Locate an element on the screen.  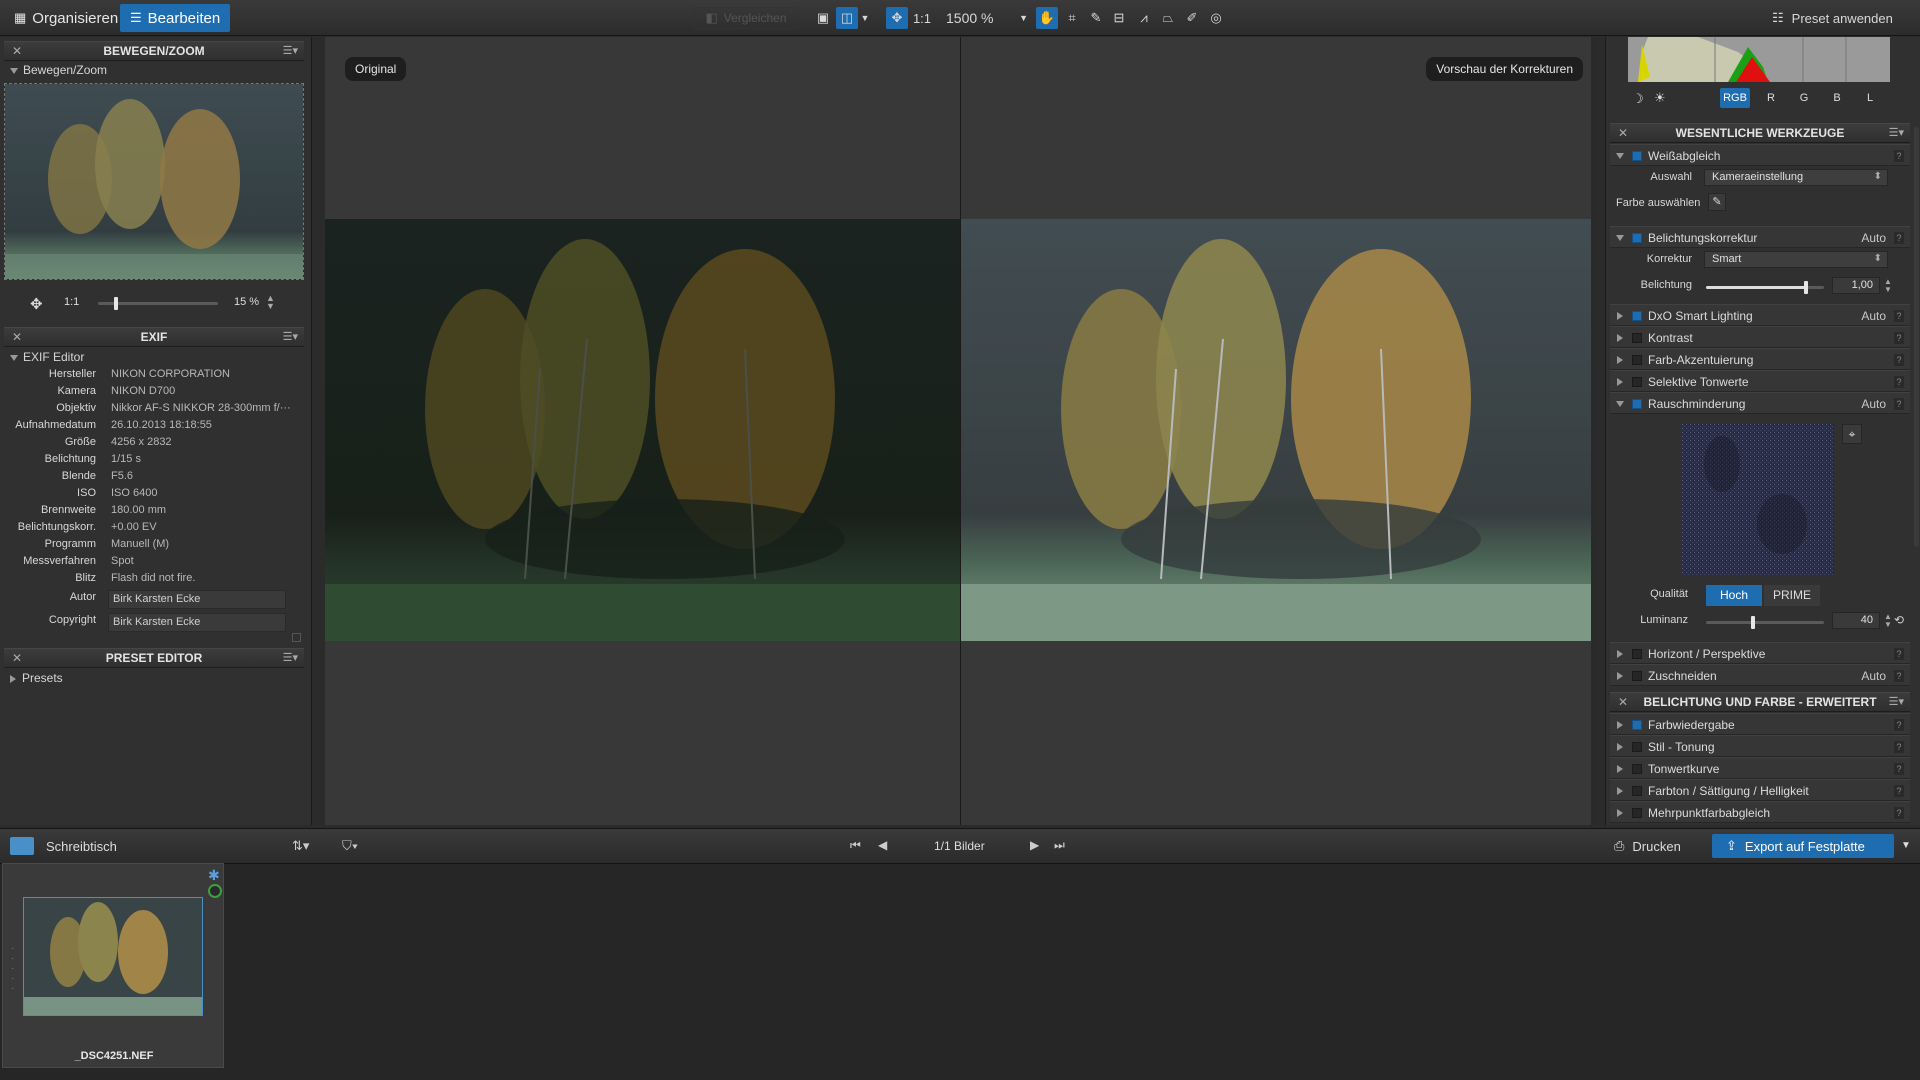
noise-preview-loupe is located at coordinates (1758, 500).